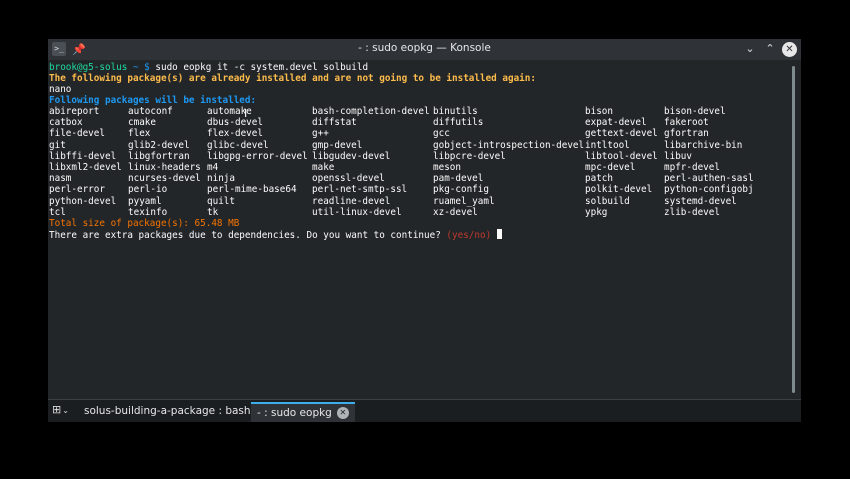 The image size is (850, 479). I want to click on package-name: ncurses-devel, so click(164, 179).